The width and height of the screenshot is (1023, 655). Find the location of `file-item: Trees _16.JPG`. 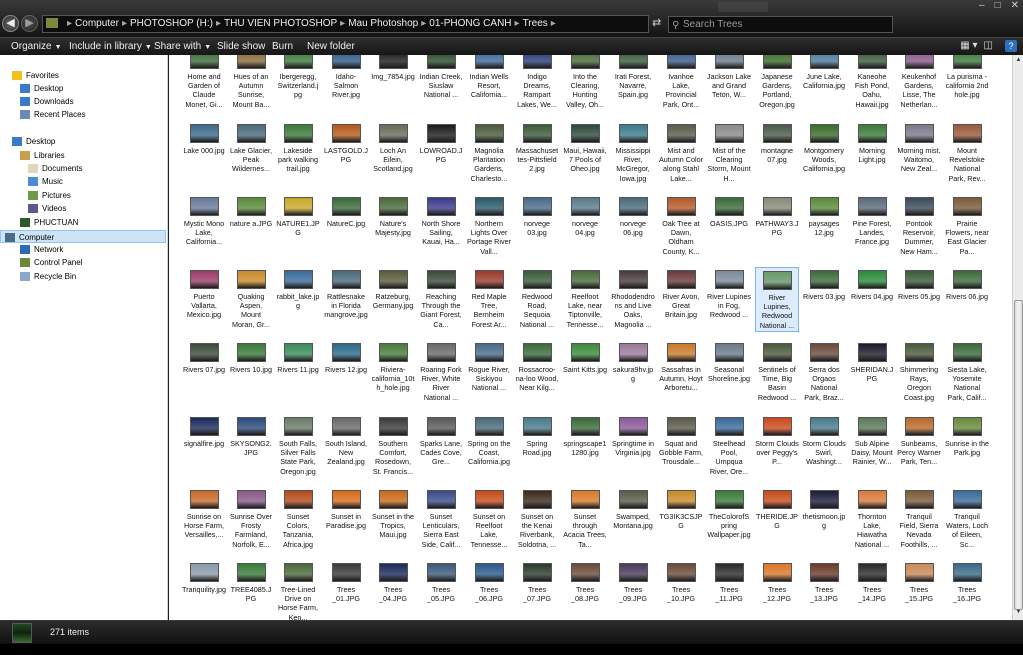

file-item: Trees _16.JPG is located at coordinates (967, 590).